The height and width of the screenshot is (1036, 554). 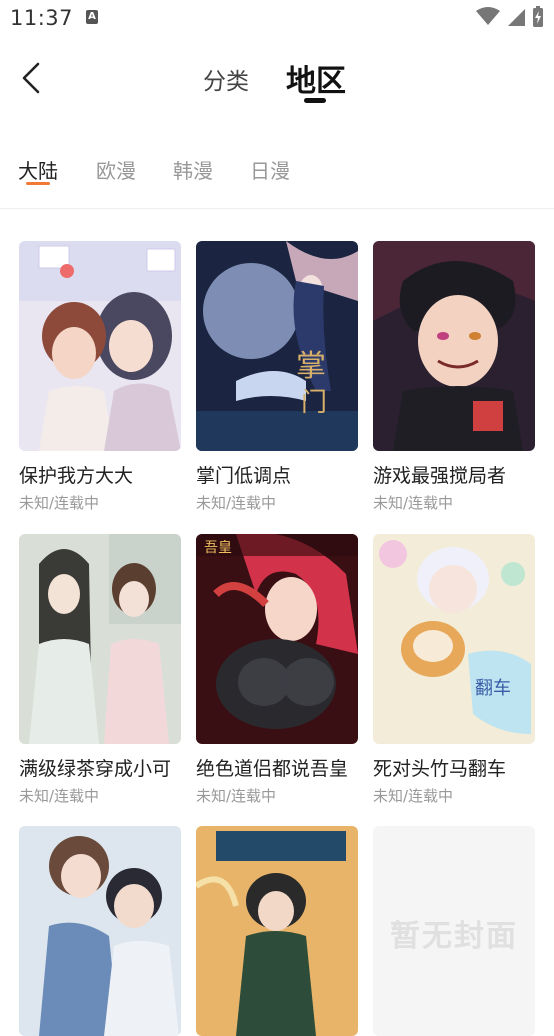 What do you see at coordinates (454, 936) in the screenshot?
I see `no-cover-text: 暂无封面` at bounding box center [454, 936].